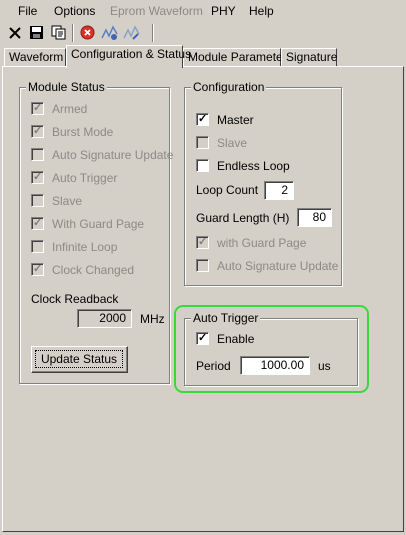  I want to click on status-infinite-loop: Infinite Loop, so click(74, 246).